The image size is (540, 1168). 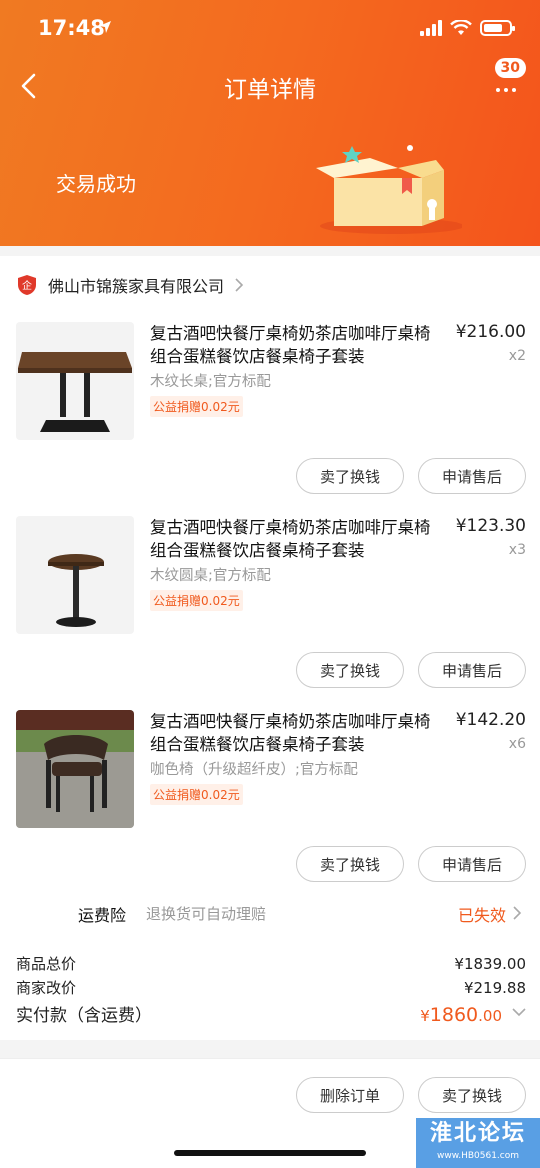 What do you see at coordinates (46, 988) in the screenshot?
I see `price-adjust-label: 商家改价` at bounding box center [46, 988].